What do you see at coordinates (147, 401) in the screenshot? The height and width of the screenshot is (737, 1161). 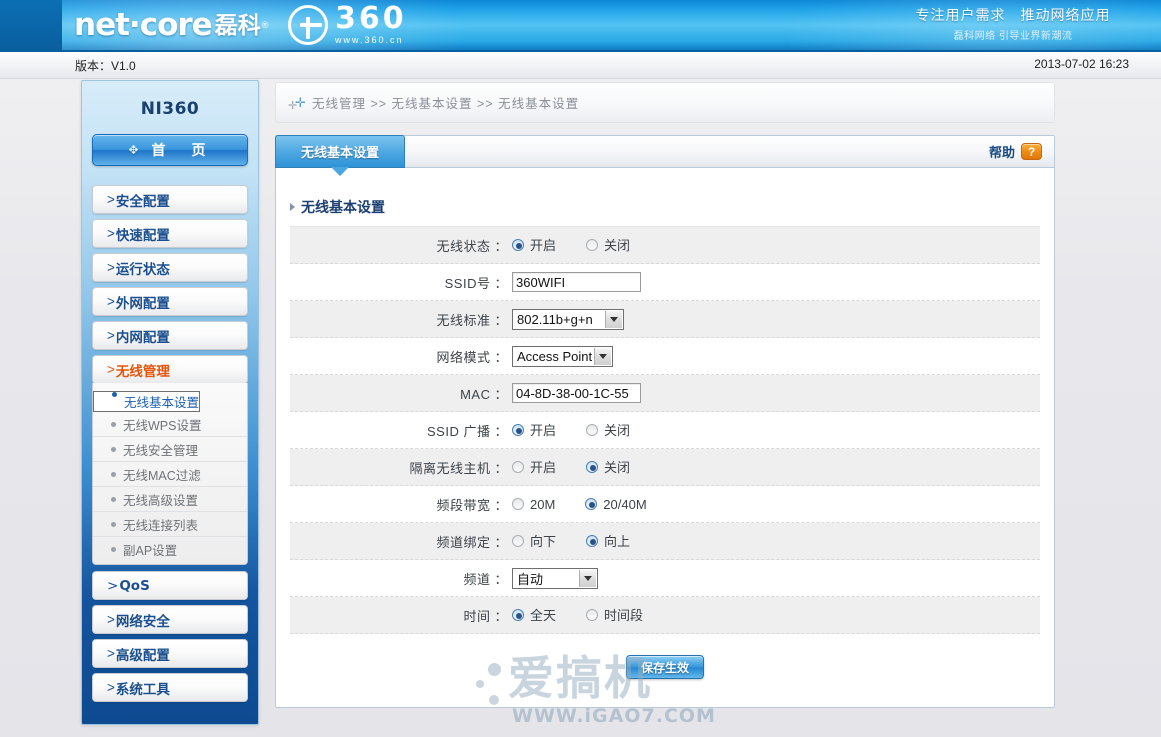 I see `sidebar-subitem-wireless-basic: 无线基本设置` at bounding box center [147, 401].